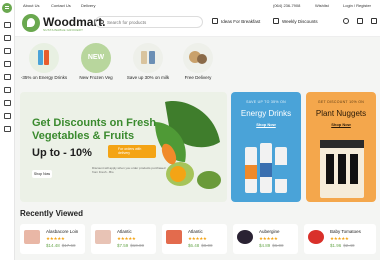  I want to click on vegetables-image, so click(188, 145).